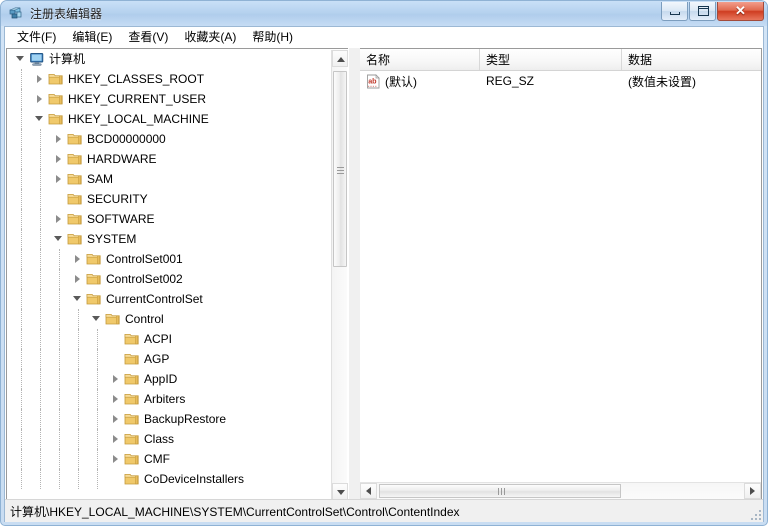 The image size is (768, 526). I want to click on scroll-down-button, so click(340, 491).